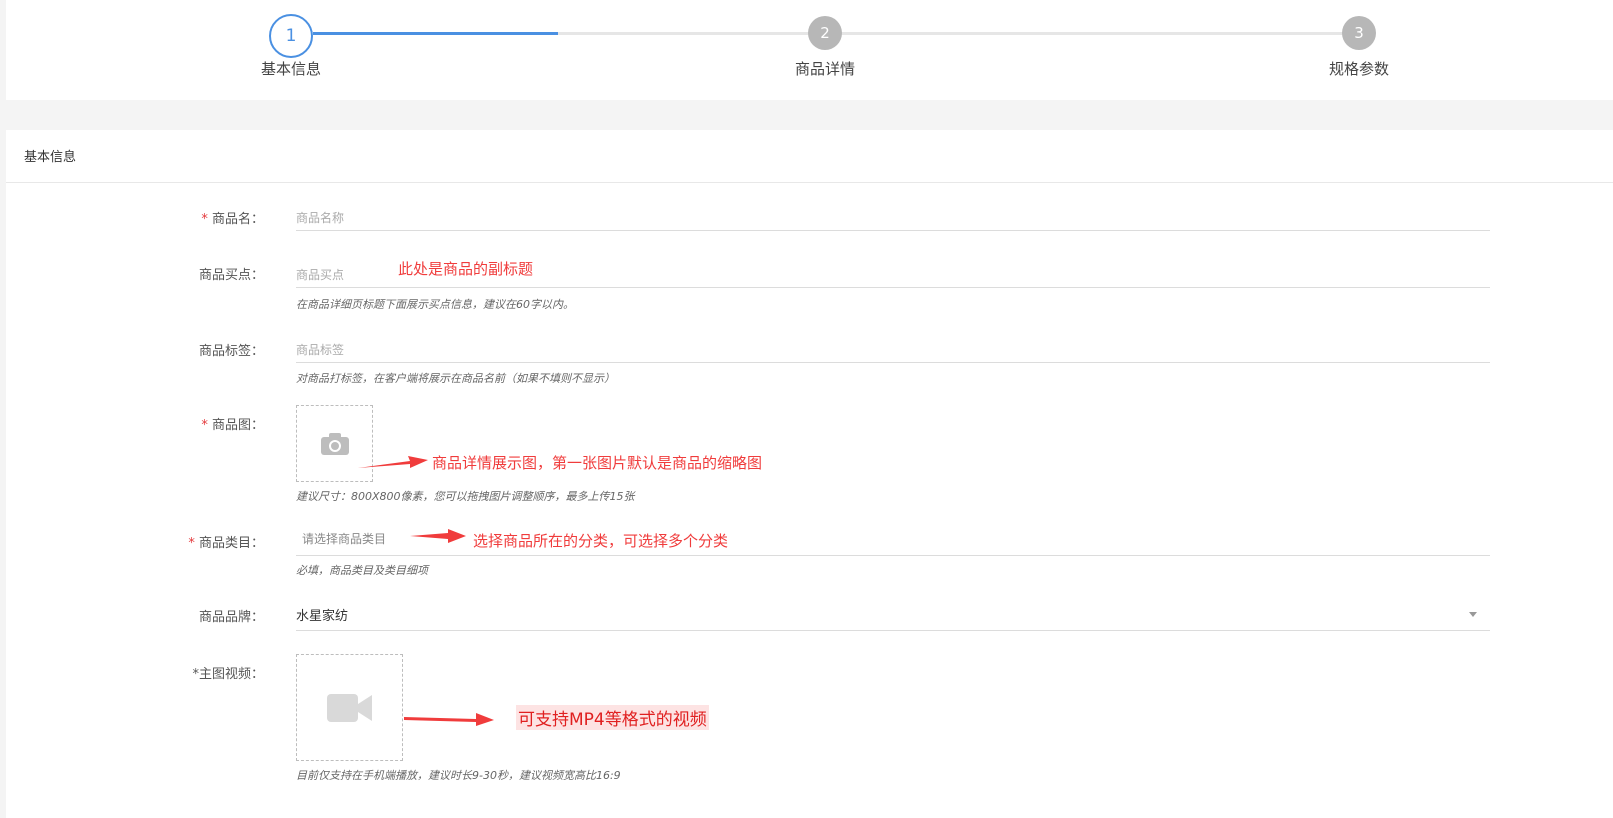 The width and height of the screenshot is (1613, 818). I want to click on selling-point-label: 商品买点：, so click(231, 275).